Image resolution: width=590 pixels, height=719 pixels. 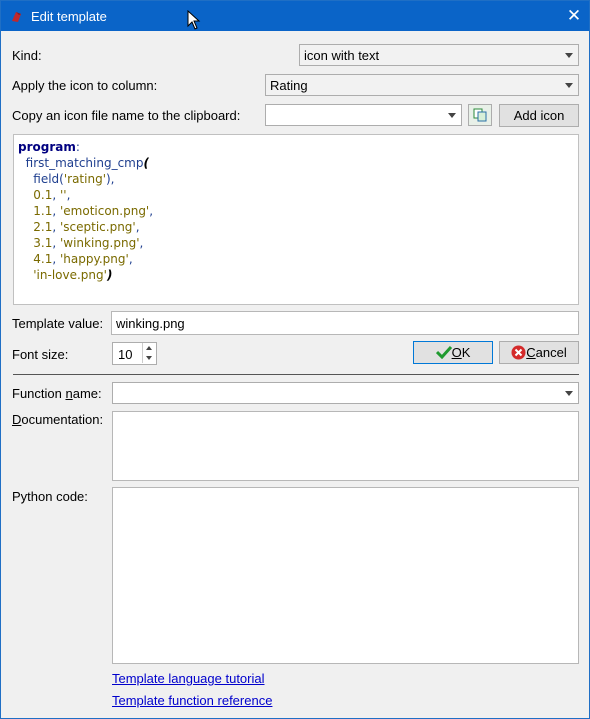 What do you see at coordinates (539, 115) in the screenshot?
I see `add-icon-button: Add icon` at bounding box center [539, 115].